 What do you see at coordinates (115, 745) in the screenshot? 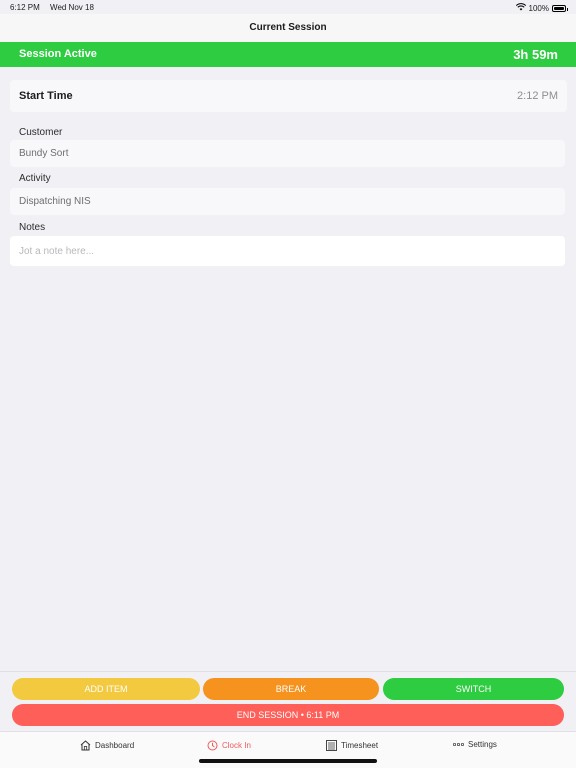
I see `tab-dashboard-label: Dashboard` at bounding box center [115, 745].